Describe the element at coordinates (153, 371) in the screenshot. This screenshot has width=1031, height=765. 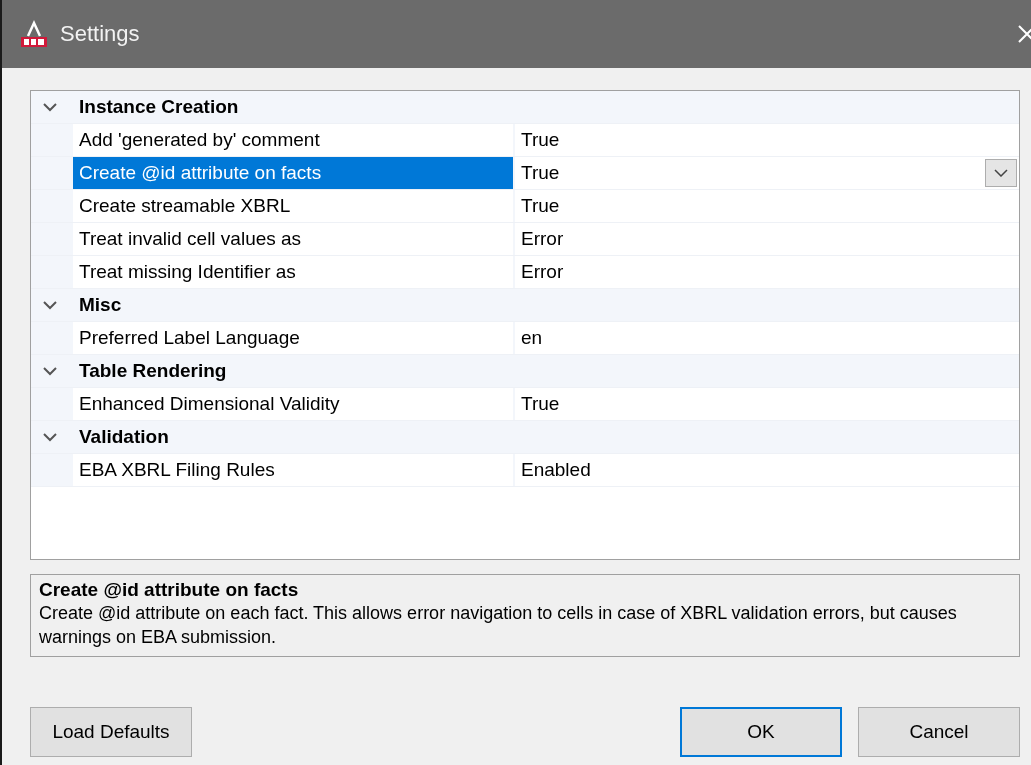
I see `category-label: Table Rendering` at that location.